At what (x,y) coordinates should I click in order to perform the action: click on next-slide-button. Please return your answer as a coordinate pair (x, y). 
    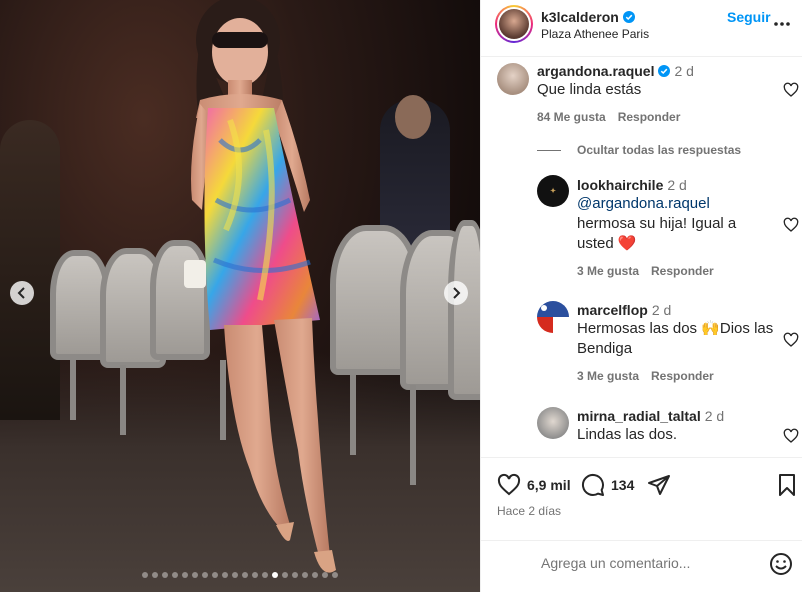
    Looking at the image, I should click on (456, 293).